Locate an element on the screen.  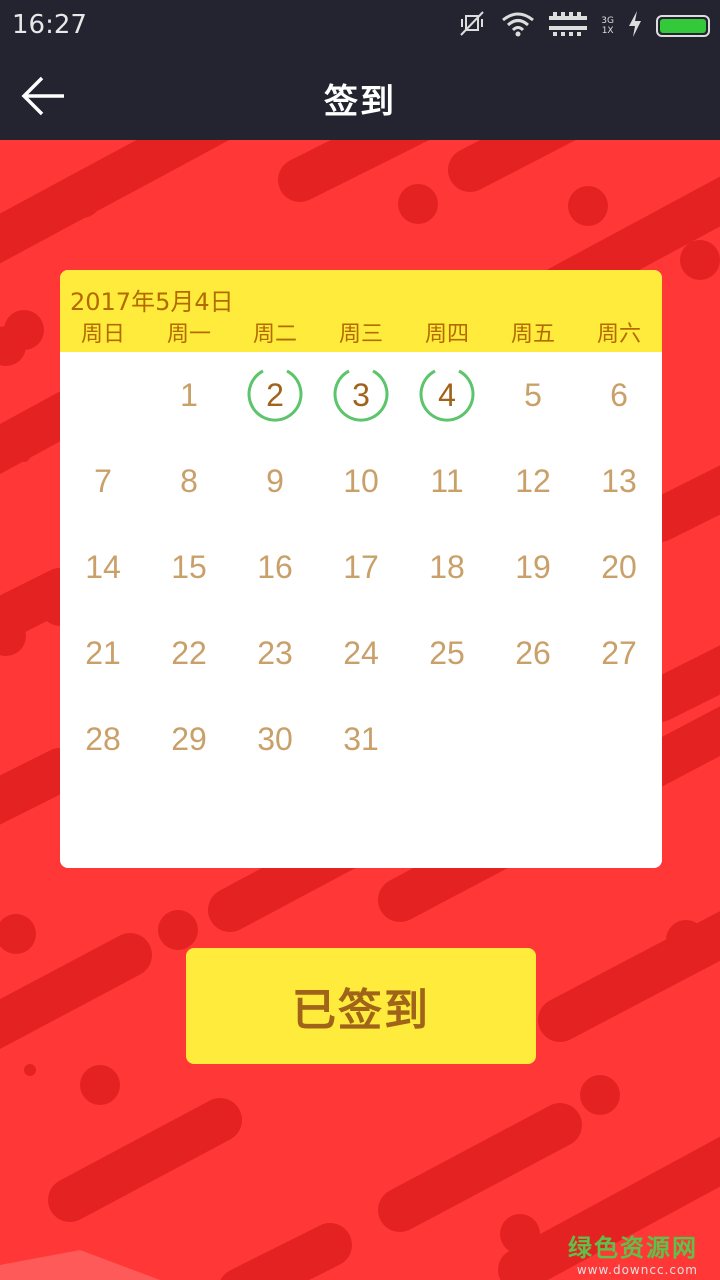
calendar-day: 13 is located at coordinates (619, 481).